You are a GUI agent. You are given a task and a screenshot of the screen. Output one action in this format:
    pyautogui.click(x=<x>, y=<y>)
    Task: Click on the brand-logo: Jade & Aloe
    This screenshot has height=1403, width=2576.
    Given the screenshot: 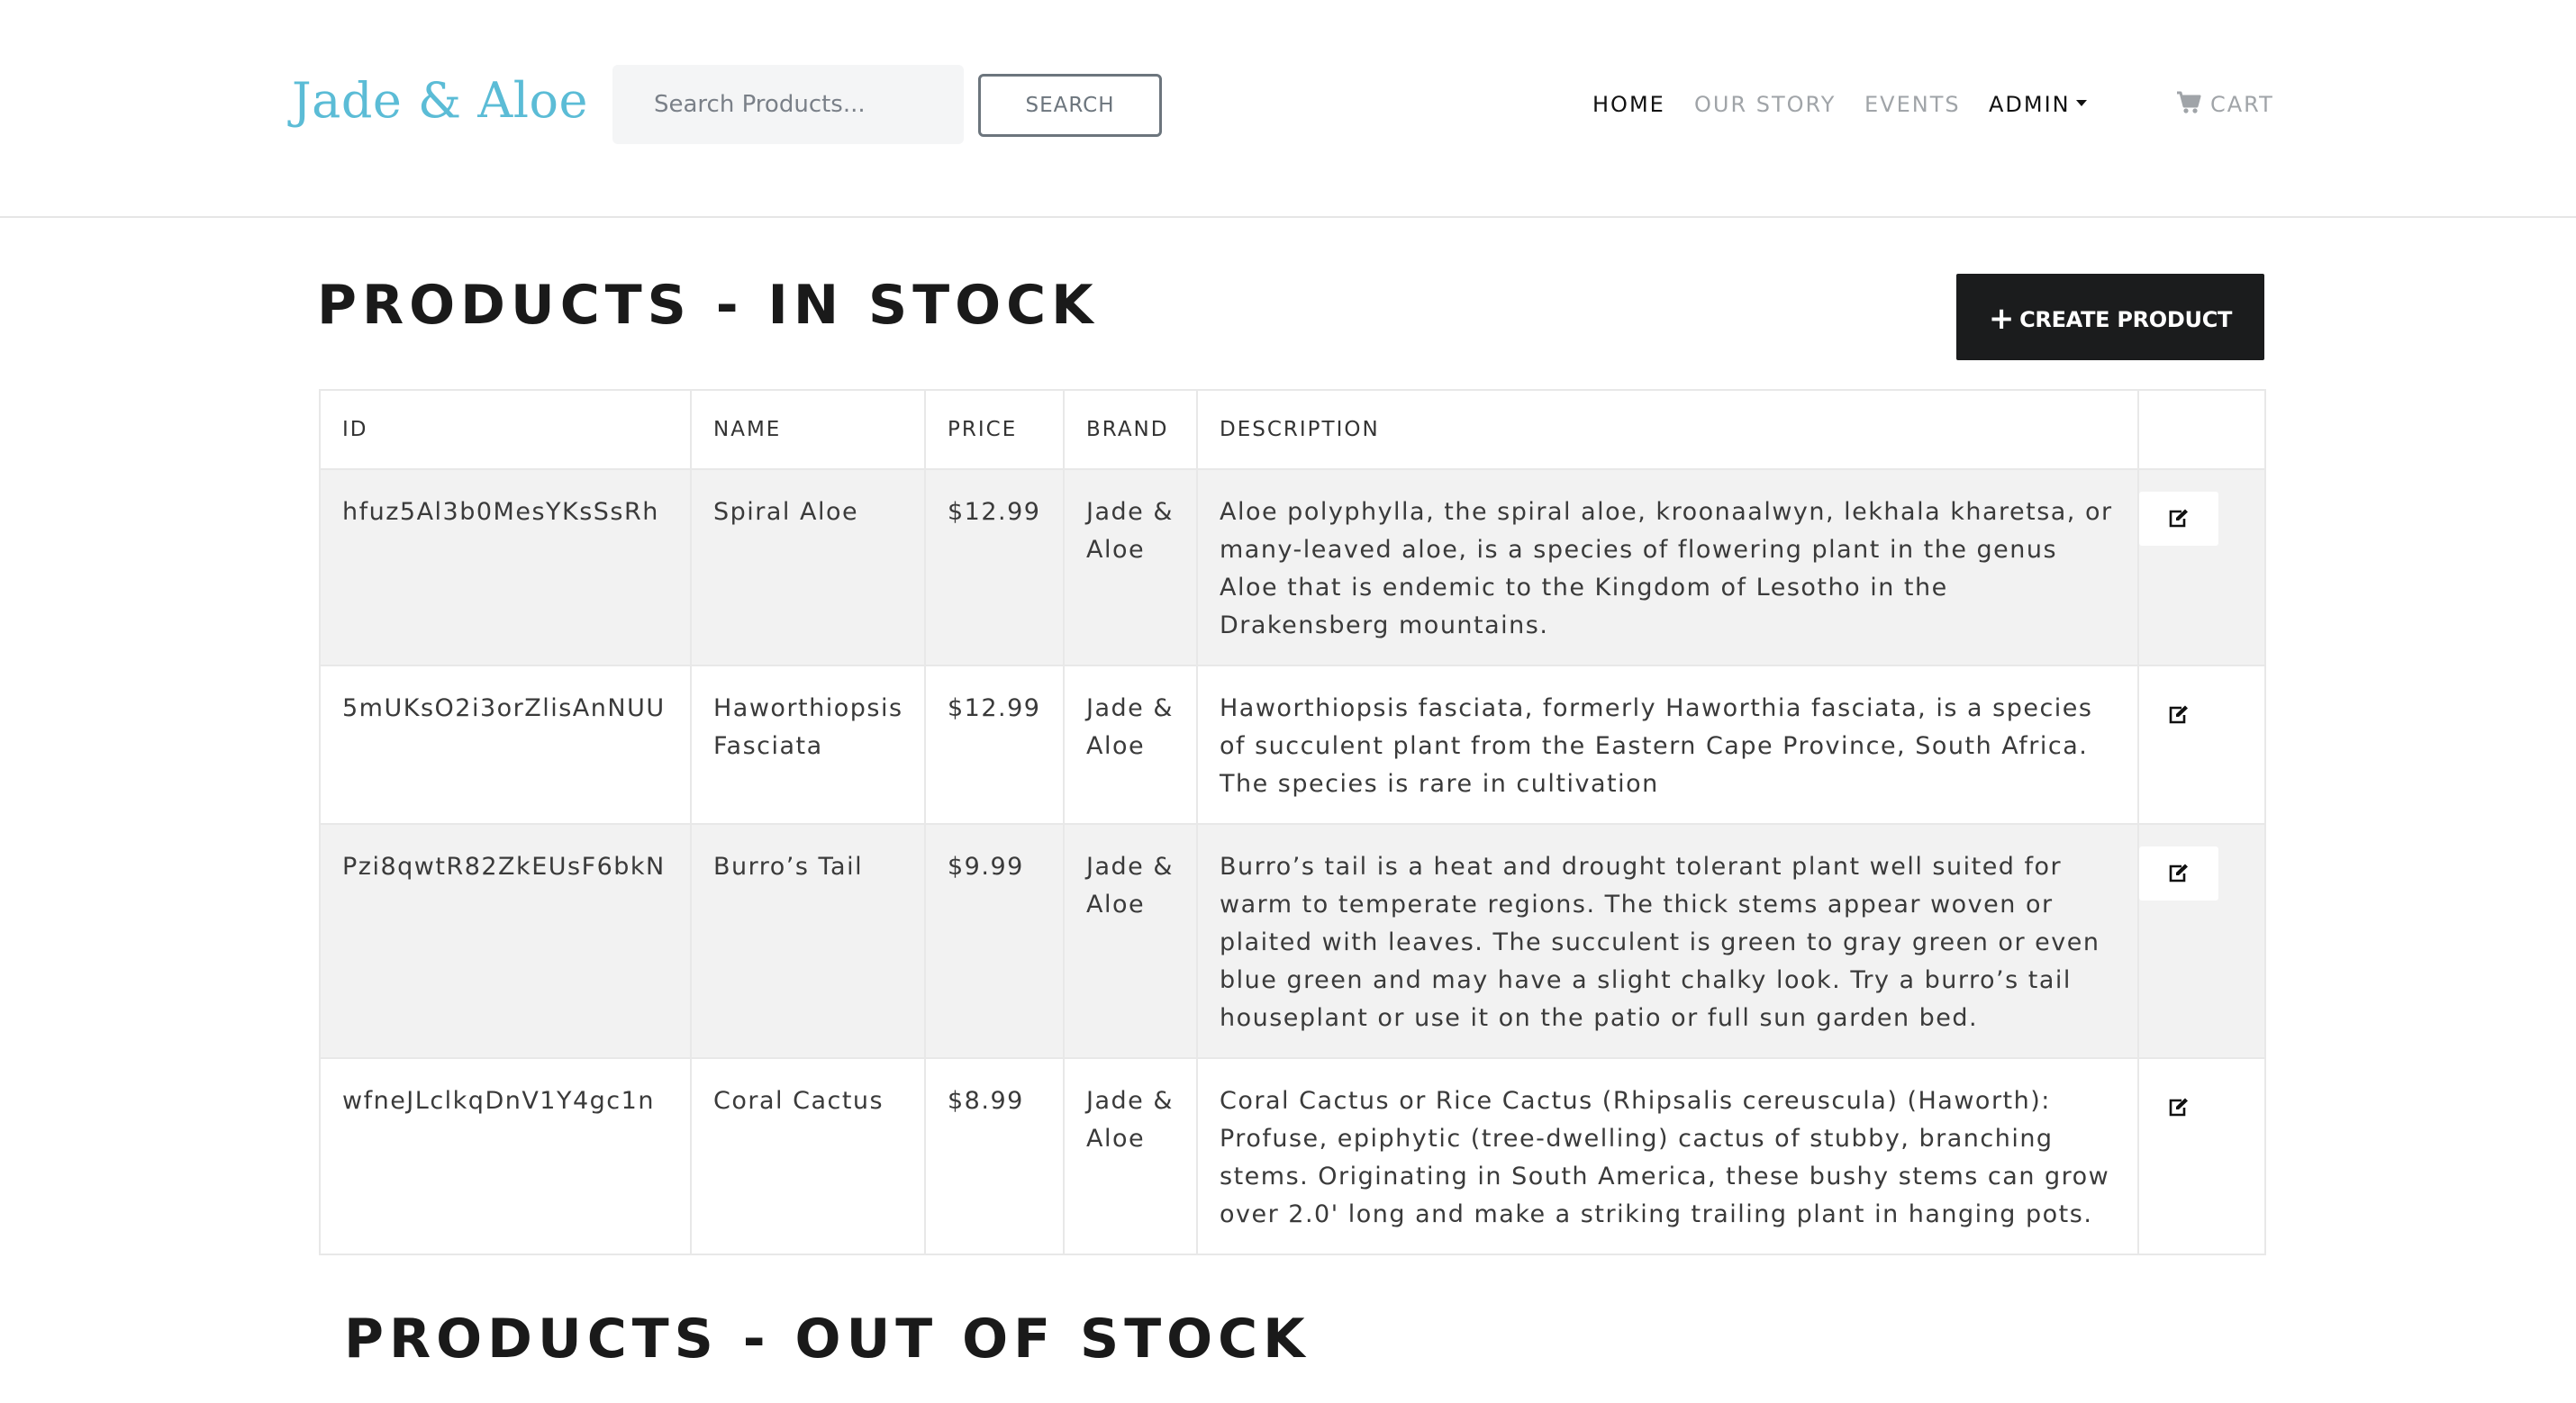 What is the action you would take?
    pyautogui.click(x=440, y=100)
    